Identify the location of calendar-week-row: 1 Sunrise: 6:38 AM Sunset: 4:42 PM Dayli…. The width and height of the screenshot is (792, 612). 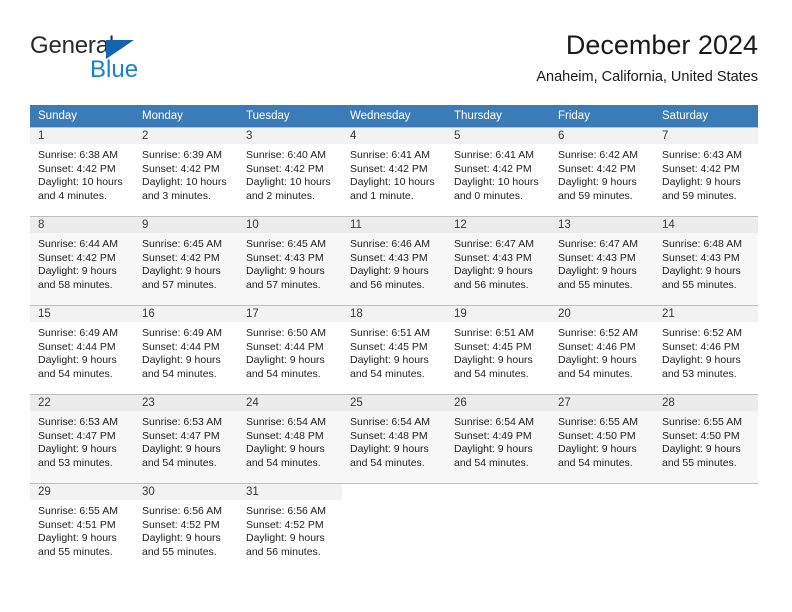
(394, 171).